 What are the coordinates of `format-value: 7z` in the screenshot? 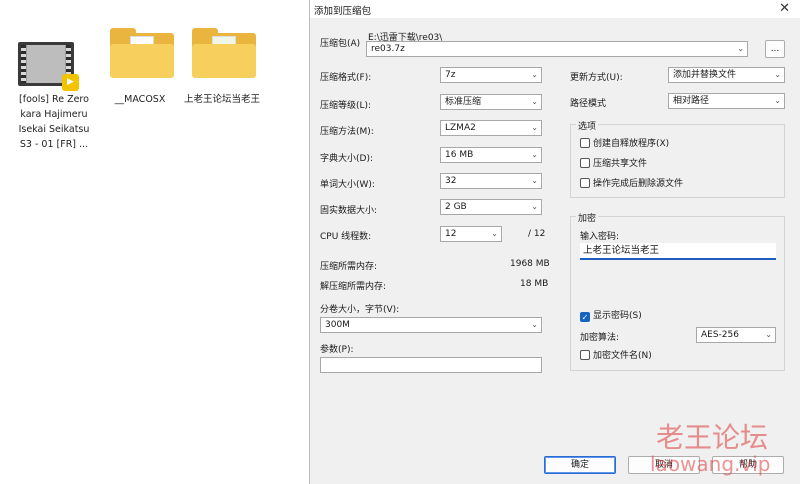 It's located at (450, 75).